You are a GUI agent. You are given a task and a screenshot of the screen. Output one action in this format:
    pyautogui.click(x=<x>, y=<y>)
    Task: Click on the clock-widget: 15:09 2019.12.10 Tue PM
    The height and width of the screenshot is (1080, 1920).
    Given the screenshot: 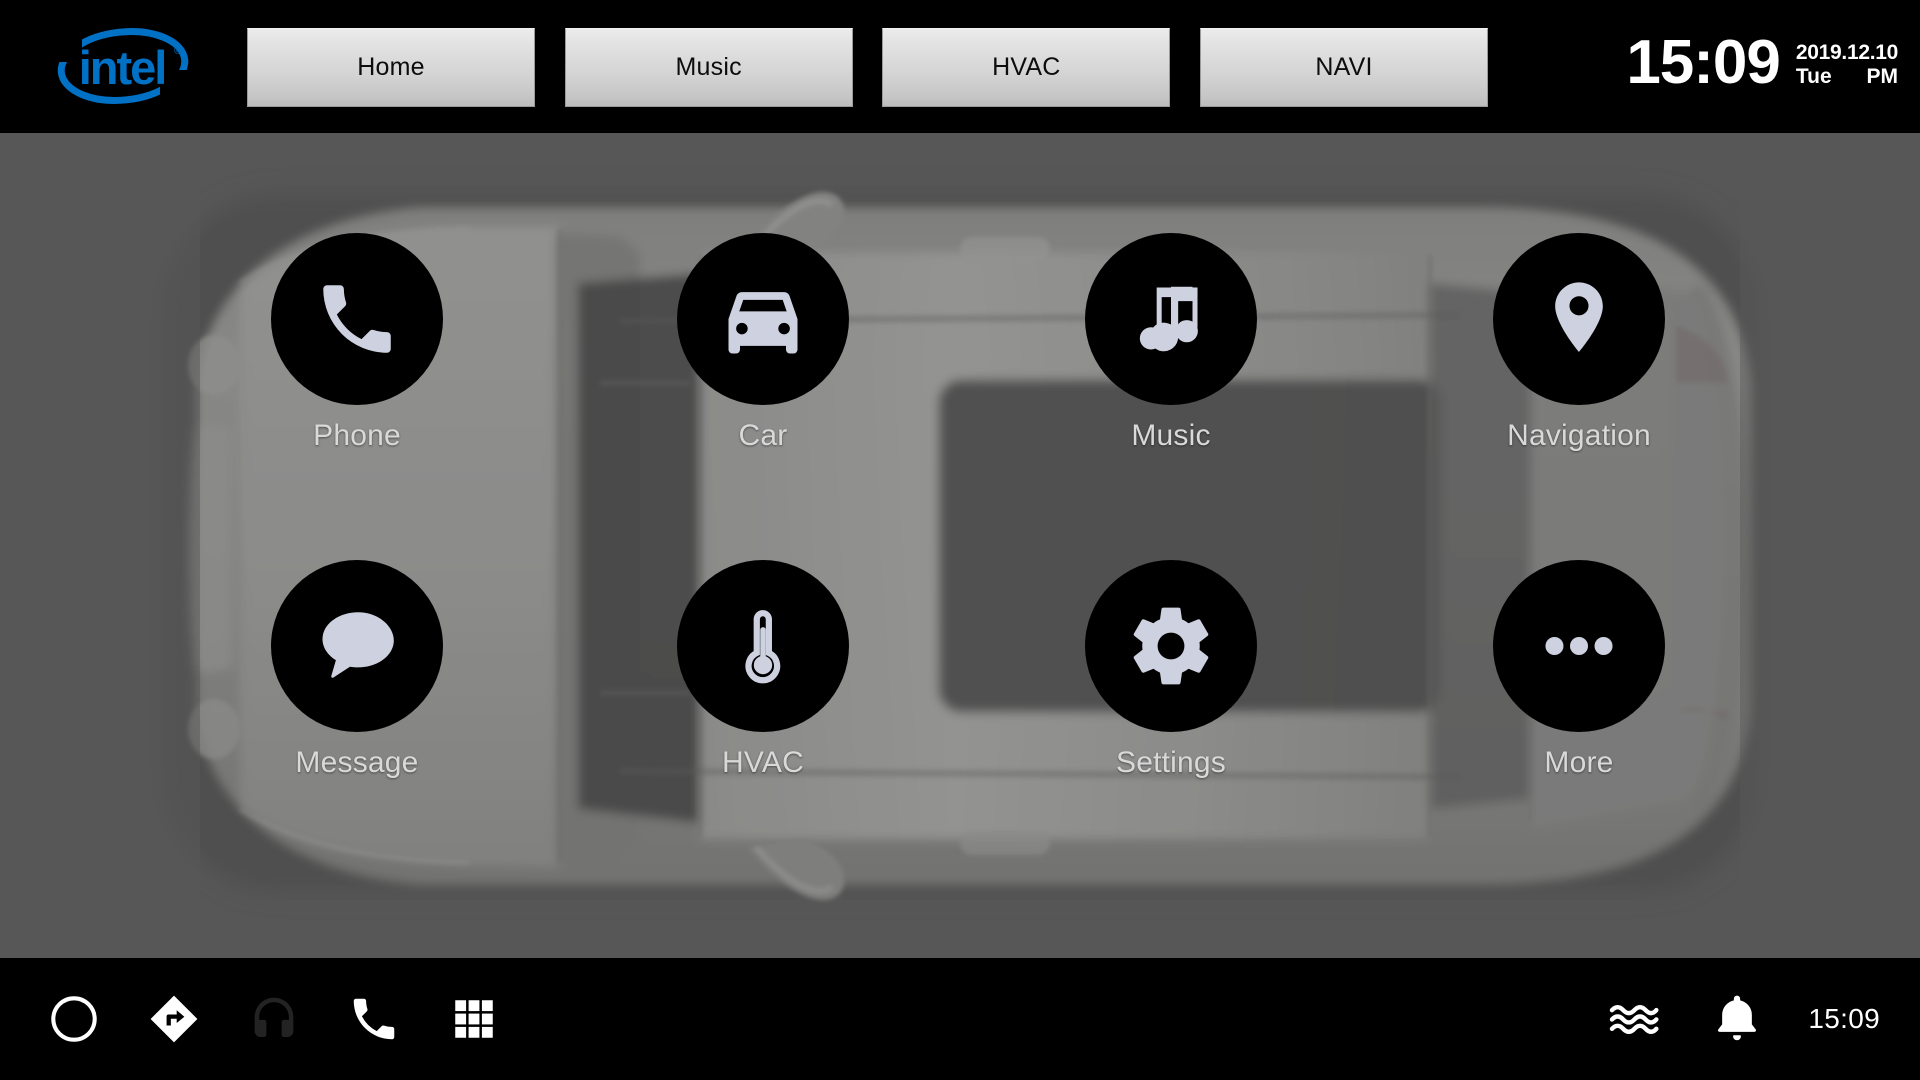 What is the action you would take?
    pyautogui.click(x=1762, y=66)
    